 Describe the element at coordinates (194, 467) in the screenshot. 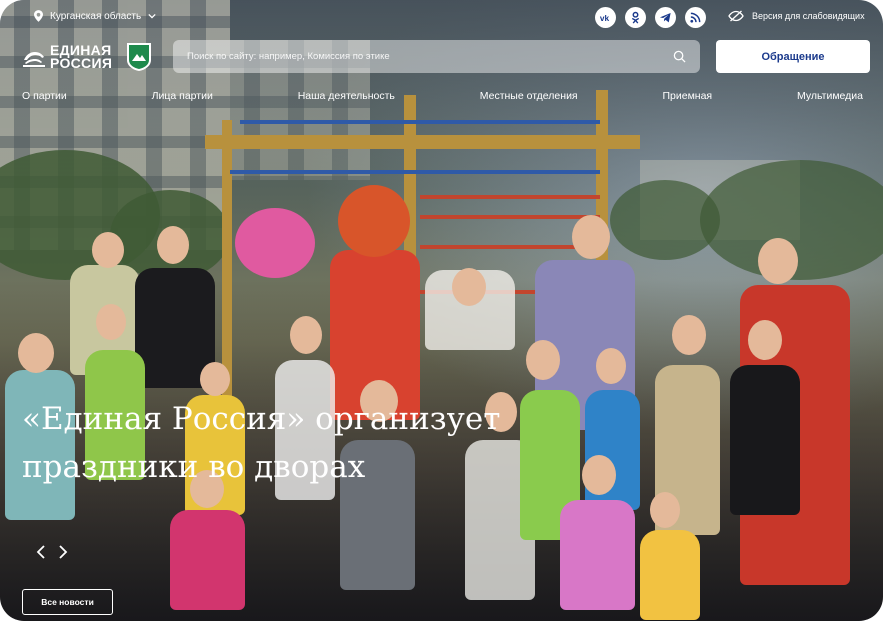

I see `headline-line-2: праздники во дворах` at that location.